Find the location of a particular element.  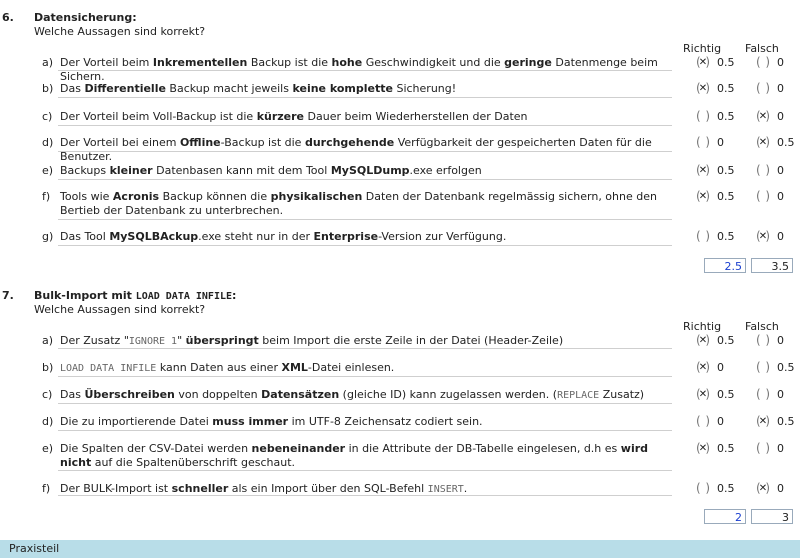

question-number: 6. is located at coordinates (8, 17).